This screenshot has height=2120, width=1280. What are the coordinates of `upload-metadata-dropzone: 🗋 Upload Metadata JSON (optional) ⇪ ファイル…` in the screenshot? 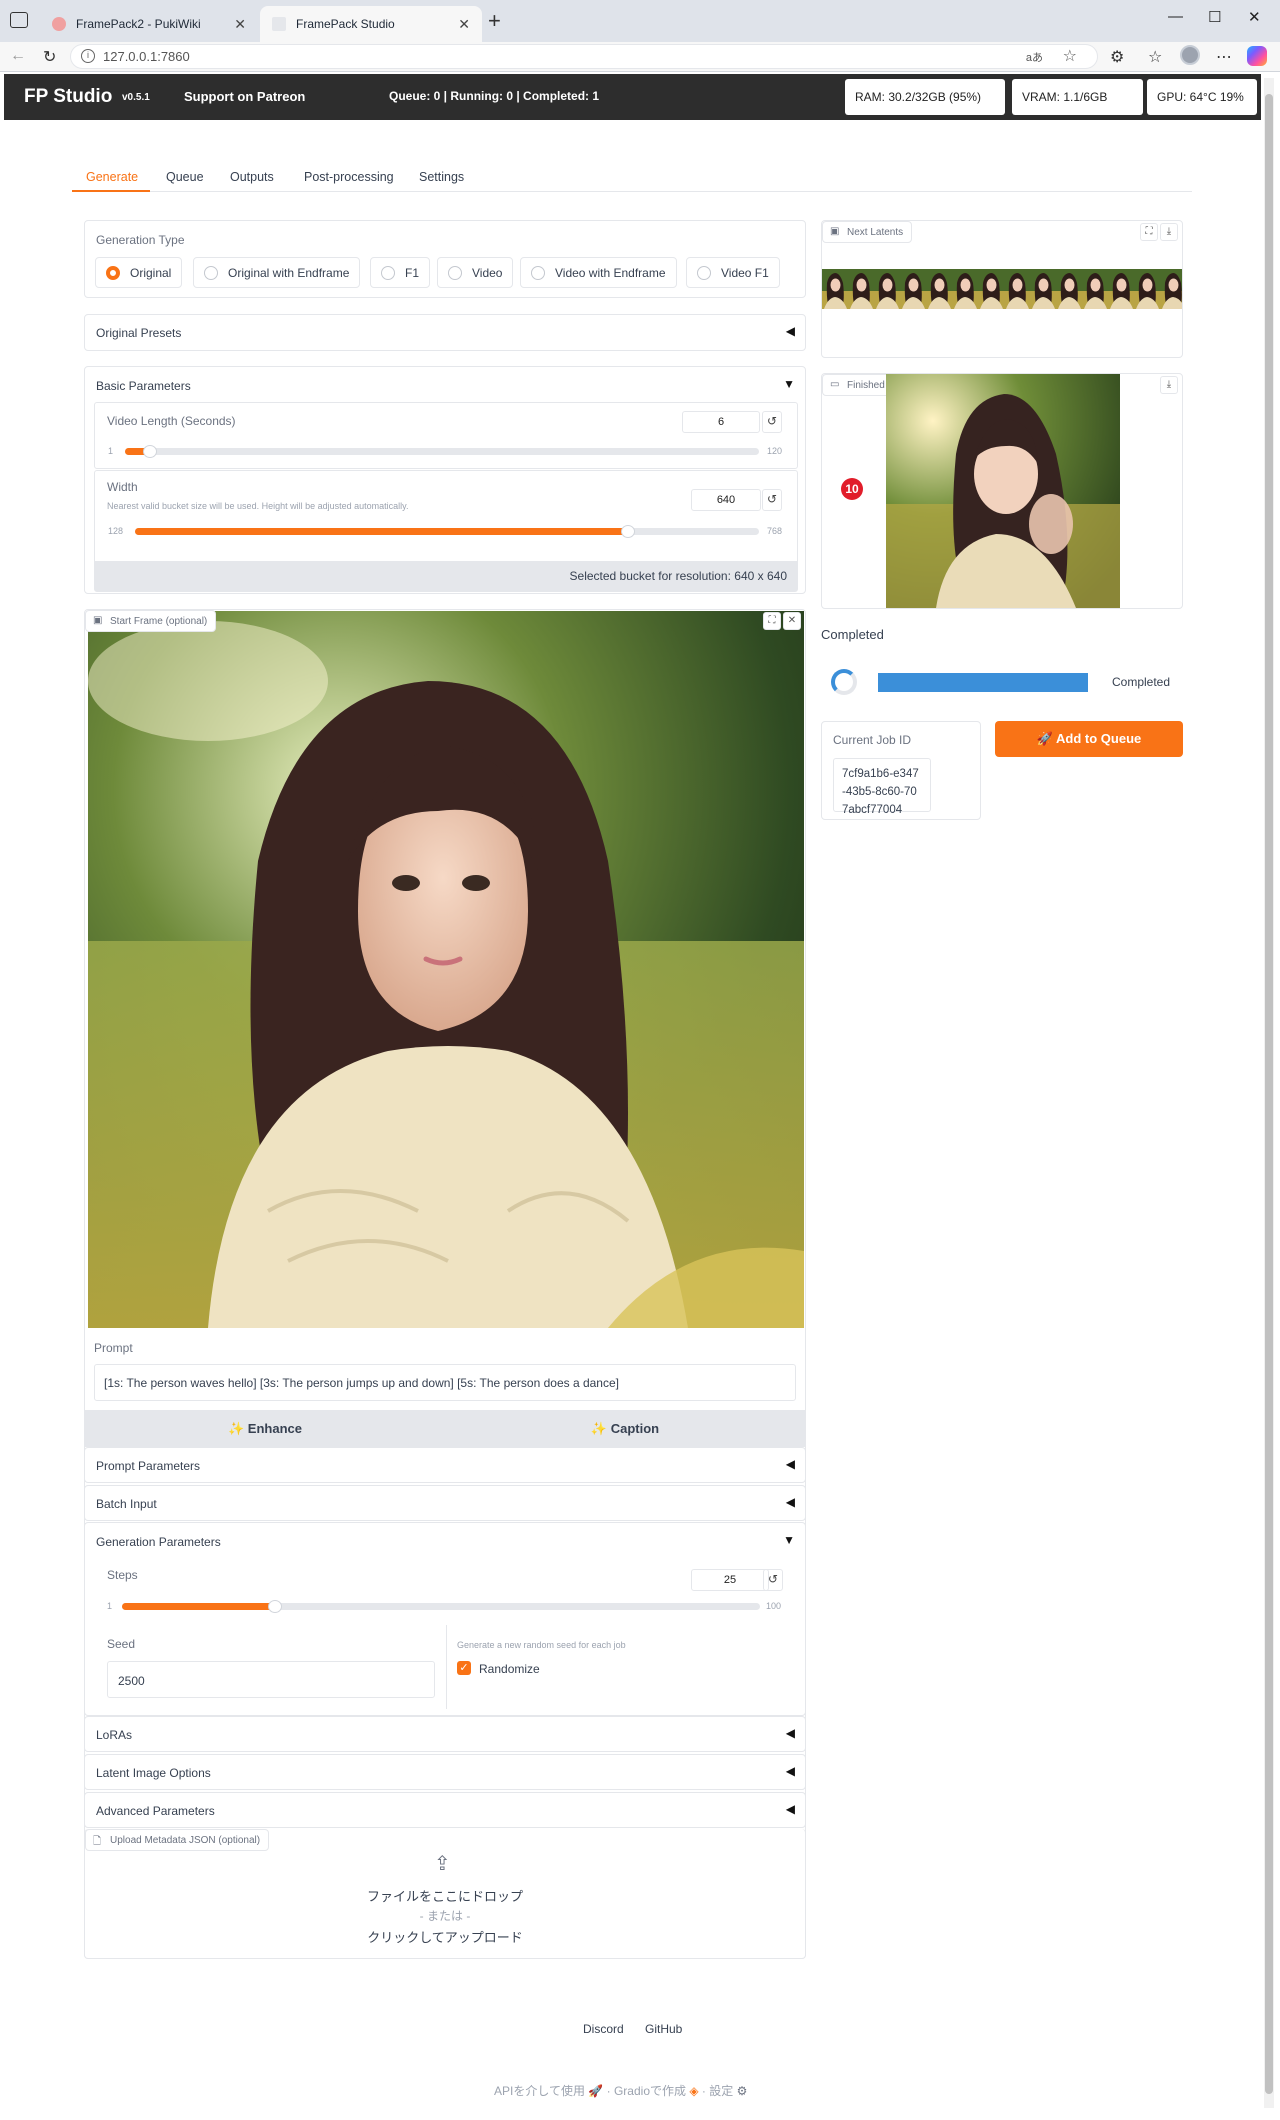 It's located at (445, 1894).